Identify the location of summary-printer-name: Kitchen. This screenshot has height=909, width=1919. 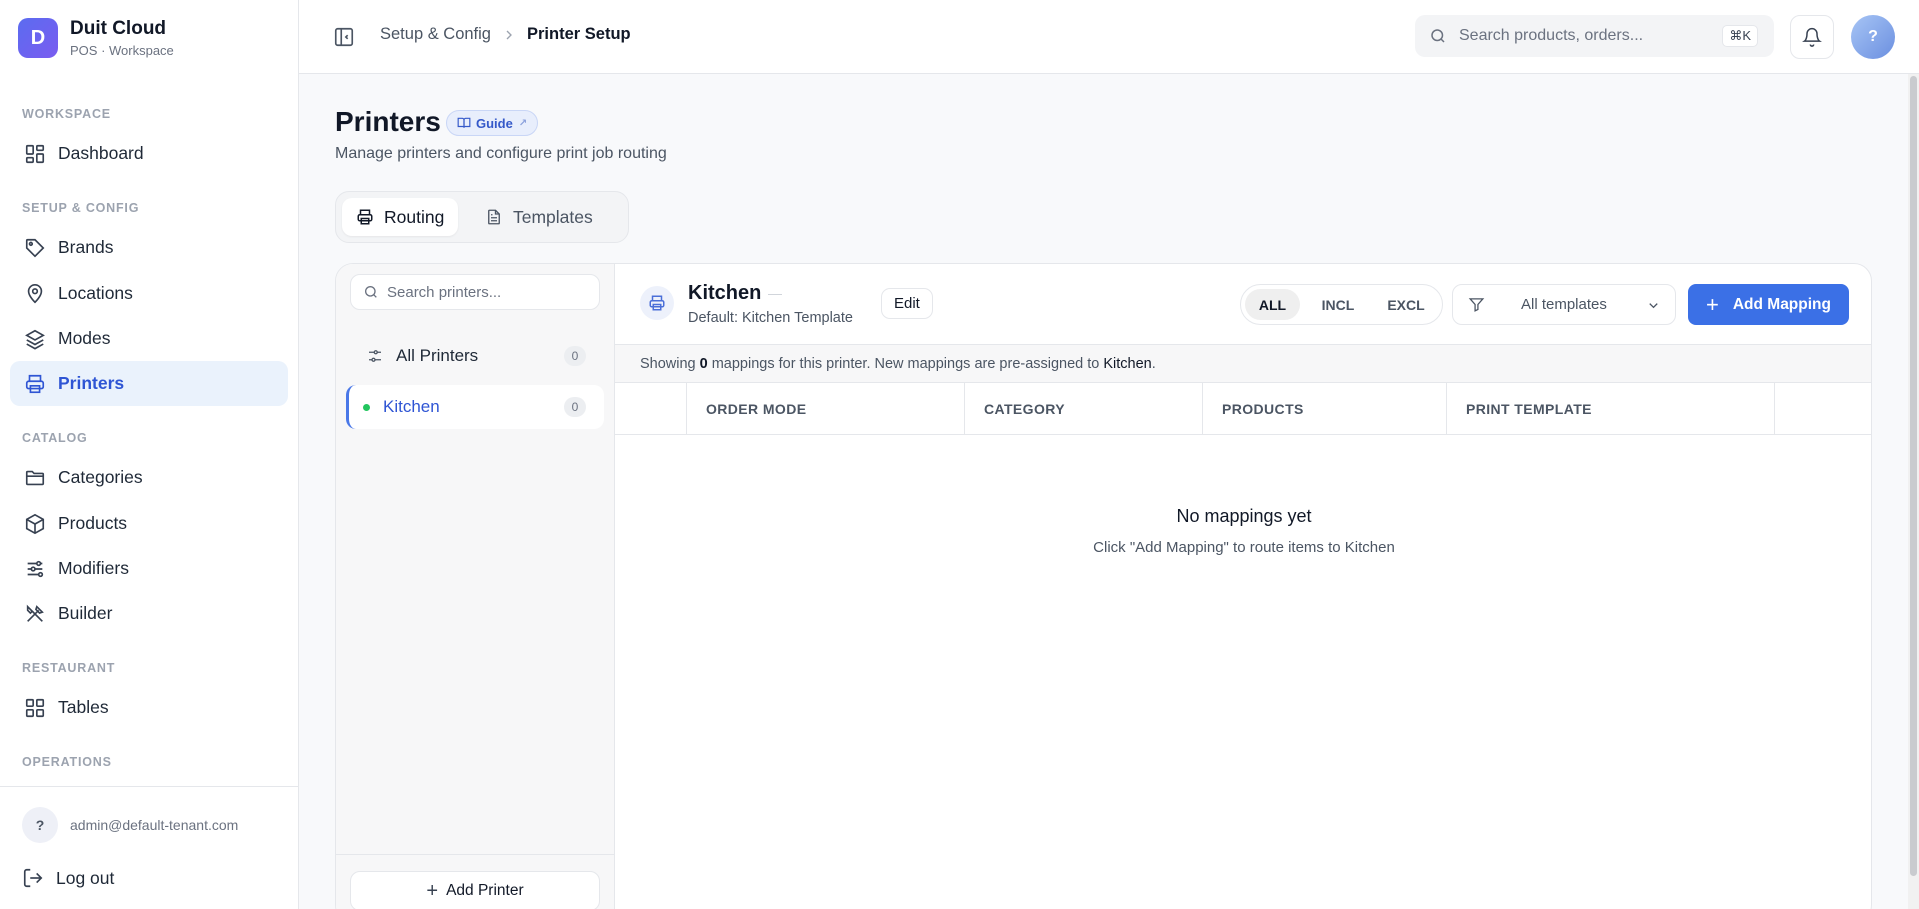
(1127, 363).